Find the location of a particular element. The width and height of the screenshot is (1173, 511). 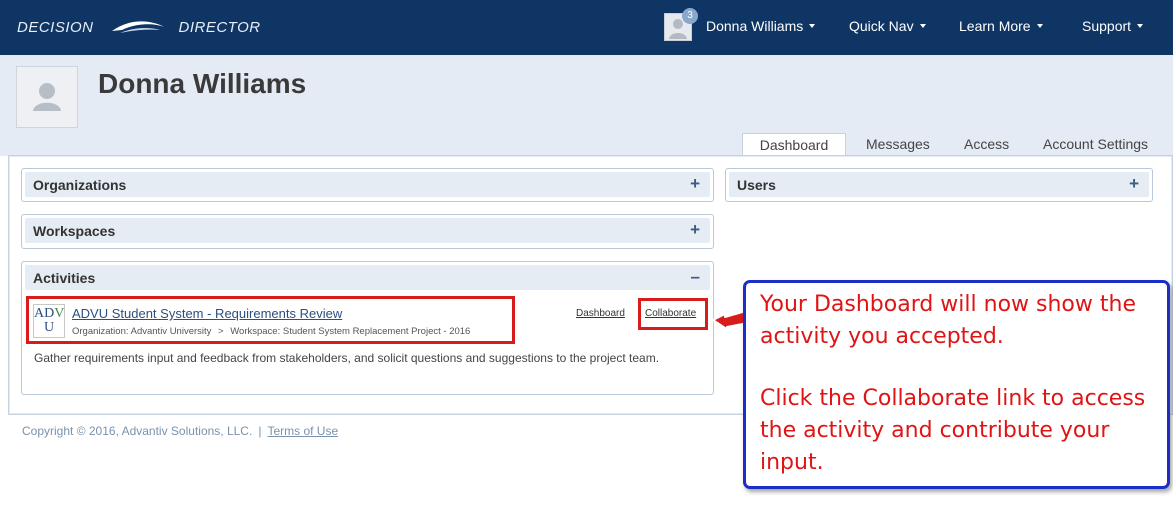

organizations-panel-title: Organizations is located at coordinates (80, 185).